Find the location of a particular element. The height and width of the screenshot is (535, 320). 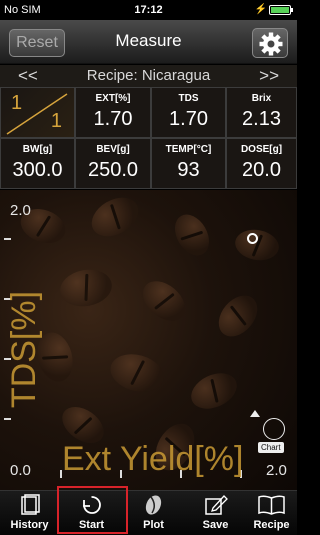

field-value: 300.0 is located at coordinates (37, 170).